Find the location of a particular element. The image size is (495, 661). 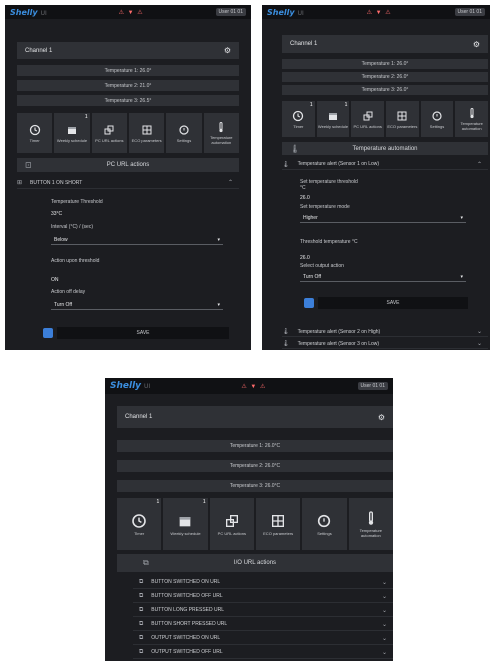

link-icon: ⊞ is located at coordinates (20, 183).